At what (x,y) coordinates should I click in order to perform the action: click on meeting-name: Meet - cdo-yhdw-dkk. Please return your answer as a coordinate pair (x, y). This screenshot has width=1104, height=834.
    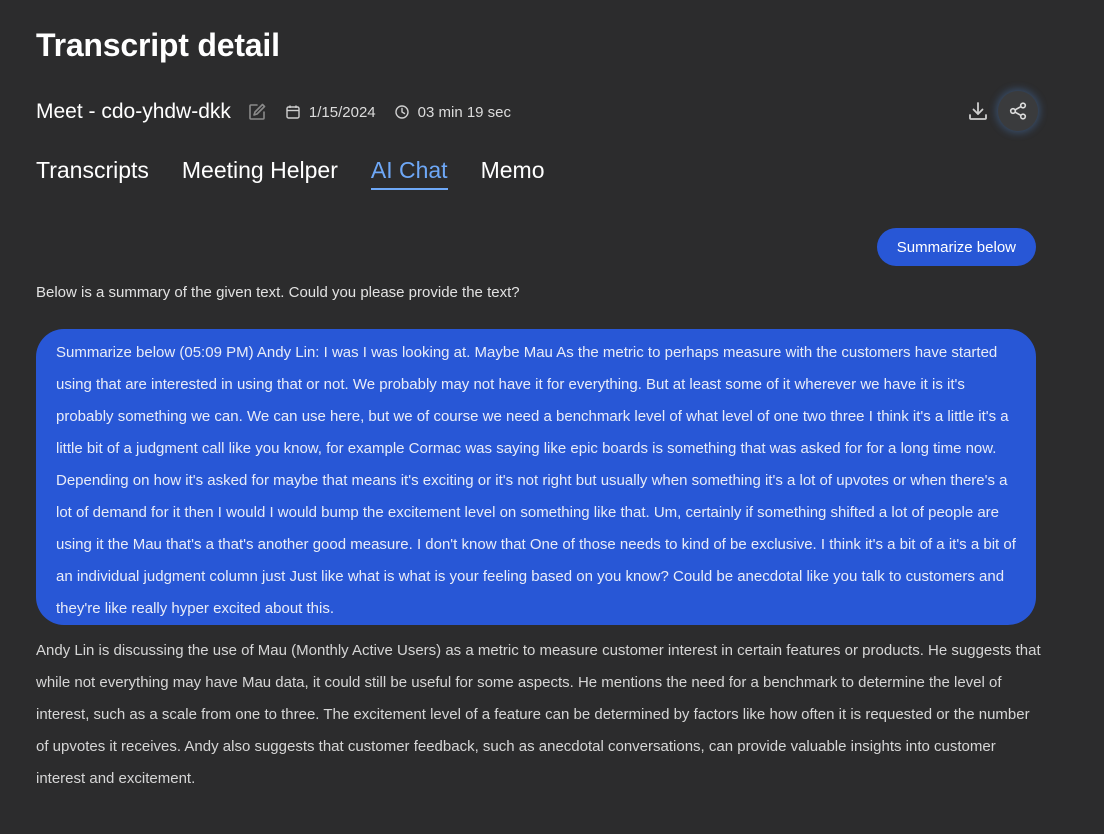
    Looking at the image, I should click on (133, 111).